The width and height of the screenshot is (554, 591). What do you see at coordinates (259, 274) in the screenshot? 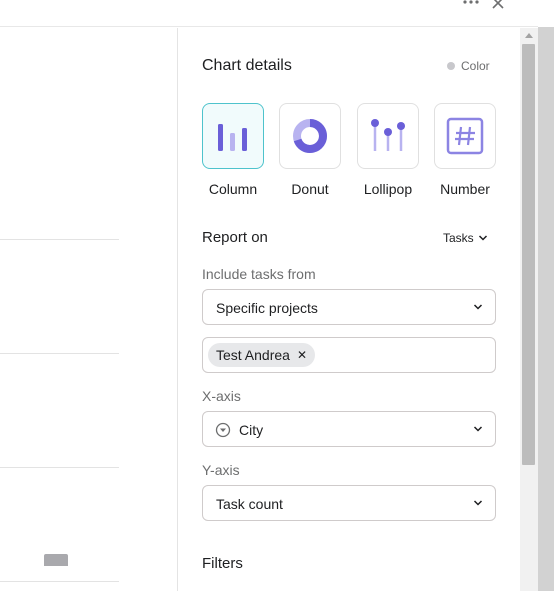
I see `include-tasks-label: Include tasks from` at bounding box center [259, 274].